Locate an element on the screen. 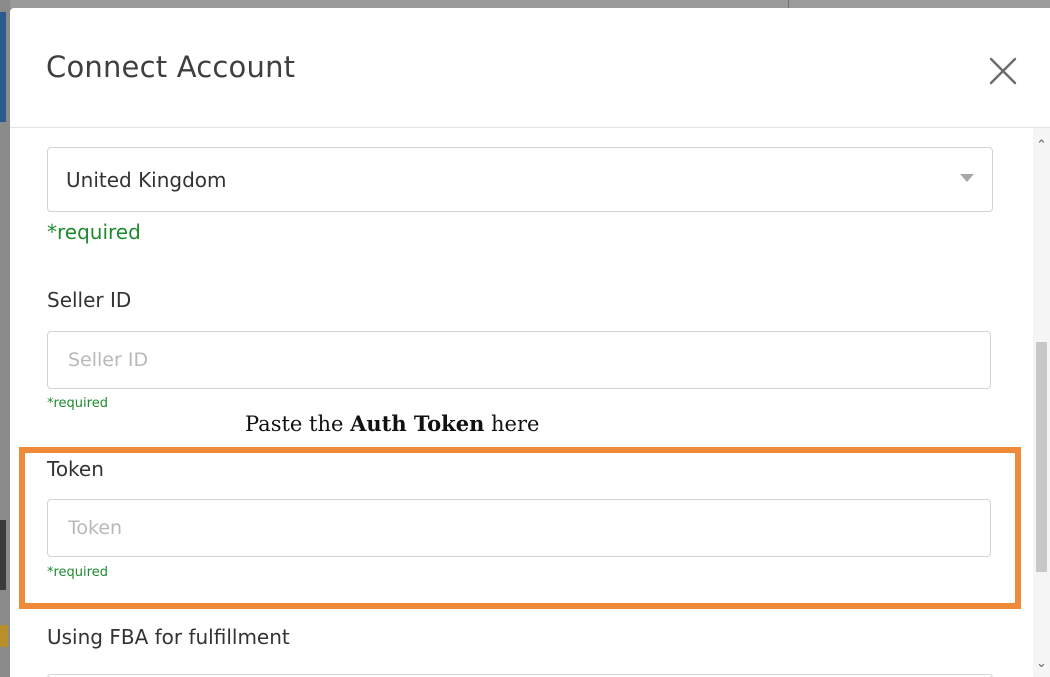 This screenshot has width=1050, height=677. scroll-thumb is located at coordinates (1041, 457).